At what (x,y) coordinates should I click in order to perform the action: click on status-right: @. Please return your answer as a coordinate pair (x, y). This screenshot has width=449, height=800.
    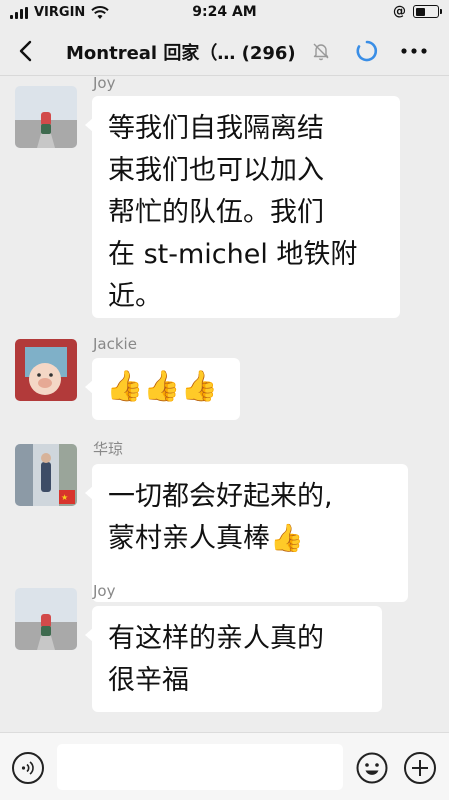
    Looking at the image, I should click on (417, 11).